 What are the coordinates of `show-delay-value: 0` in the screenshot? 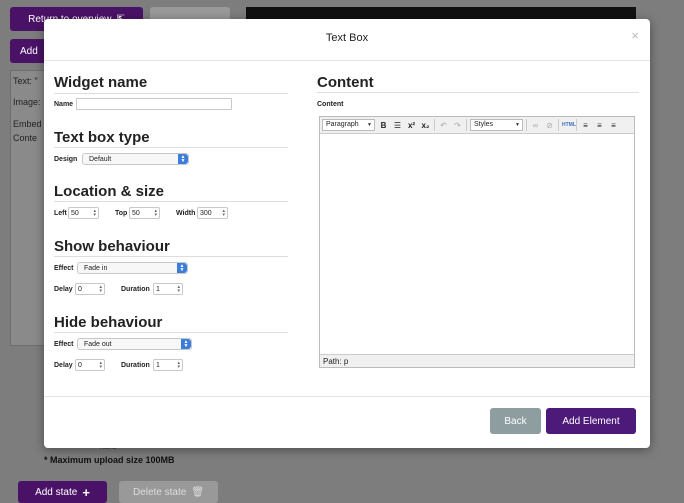 It's located at (80, 289).